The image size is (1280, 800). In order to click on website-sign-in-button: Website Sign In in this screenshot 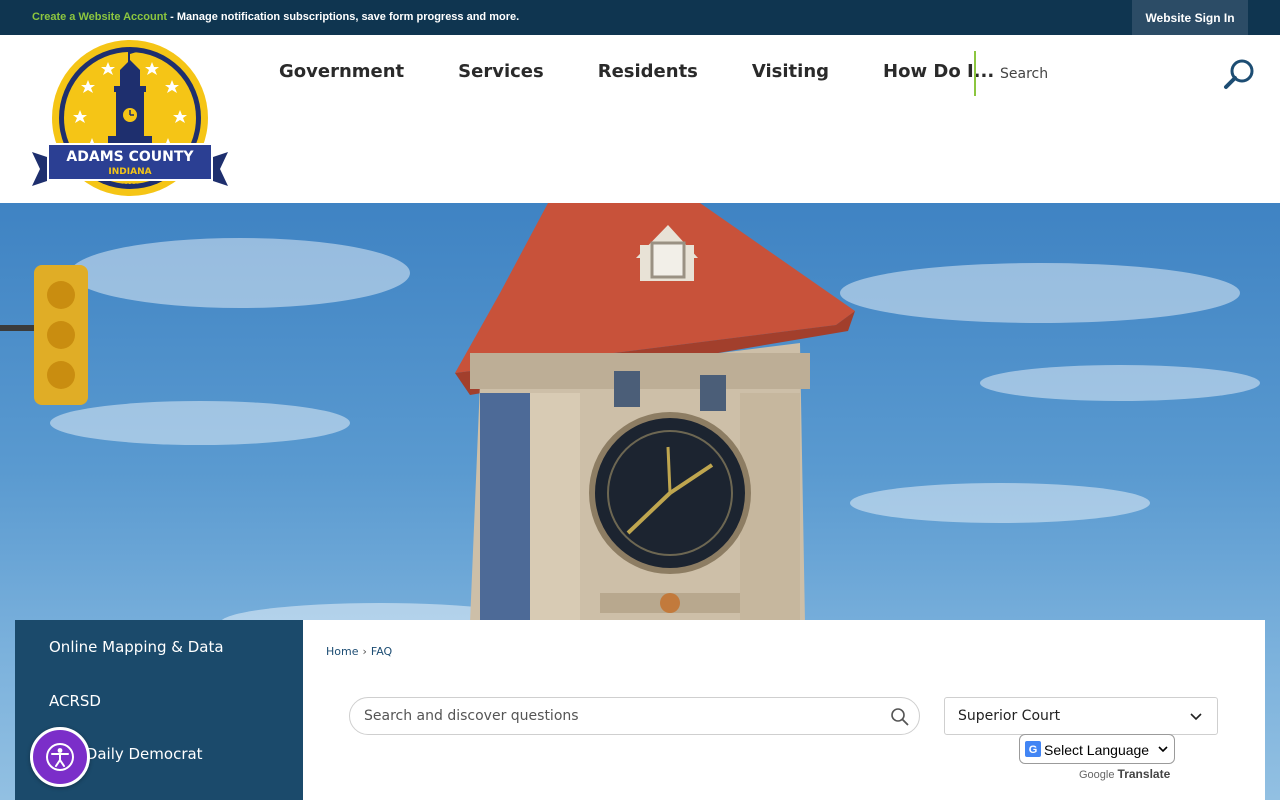, I will do `click(1190, 17)`.